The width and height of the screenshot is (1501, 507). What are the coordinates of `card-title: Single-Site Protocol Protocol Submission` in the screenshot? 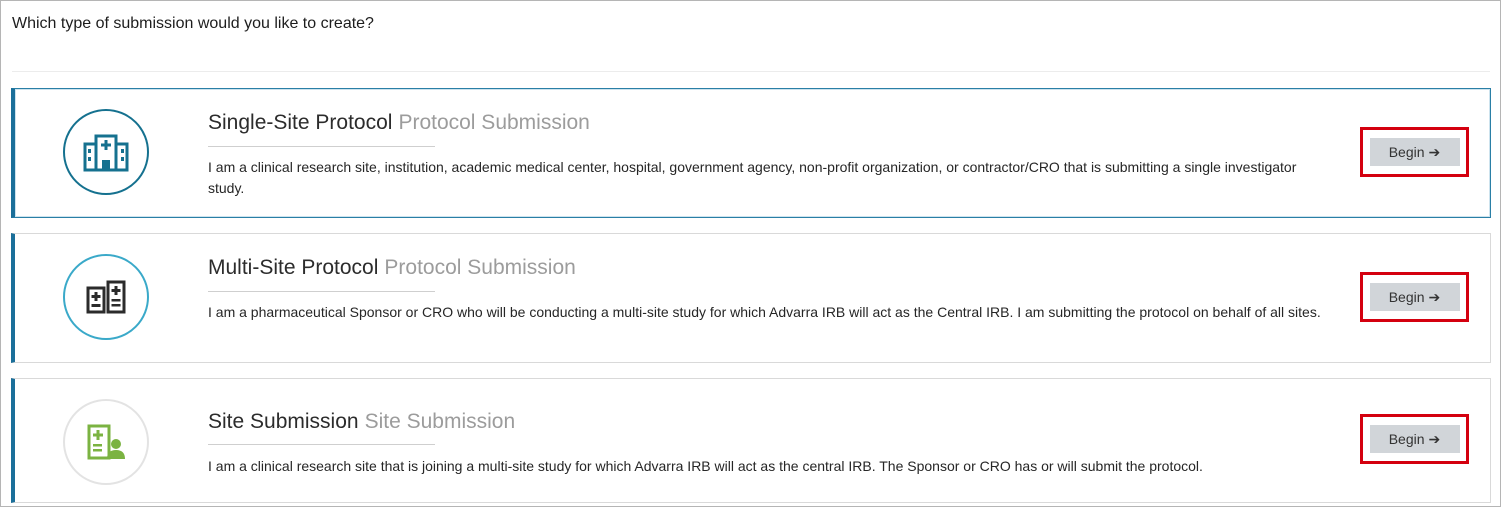 It's located at (399, 123).